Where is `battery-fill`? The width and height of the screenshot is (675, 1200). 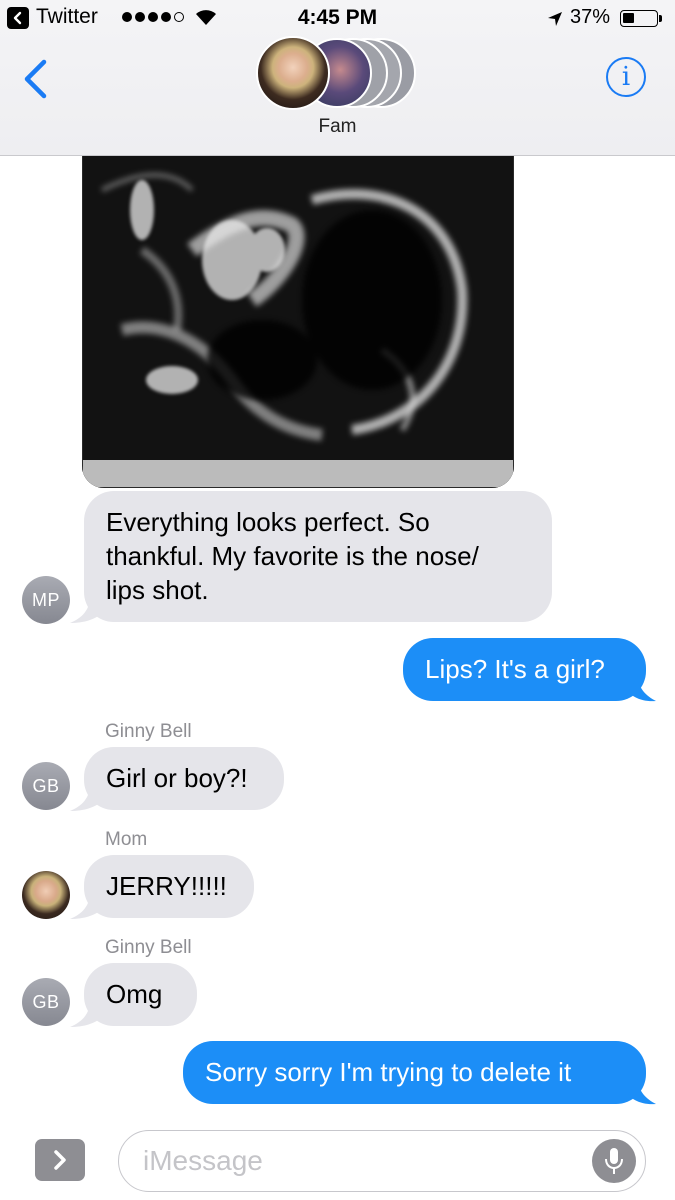 battery-fill is located at coordinates (628, 18).